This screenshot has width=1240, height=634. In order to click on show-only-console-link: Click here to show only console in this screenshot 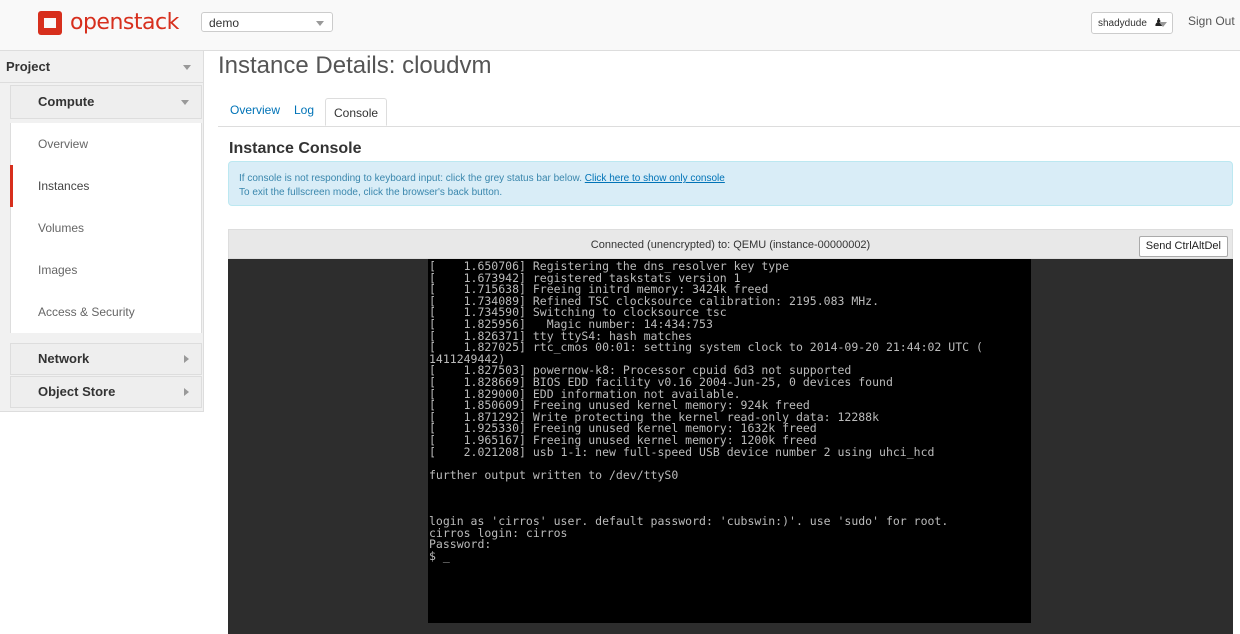, I will do `click(655, 178)`.